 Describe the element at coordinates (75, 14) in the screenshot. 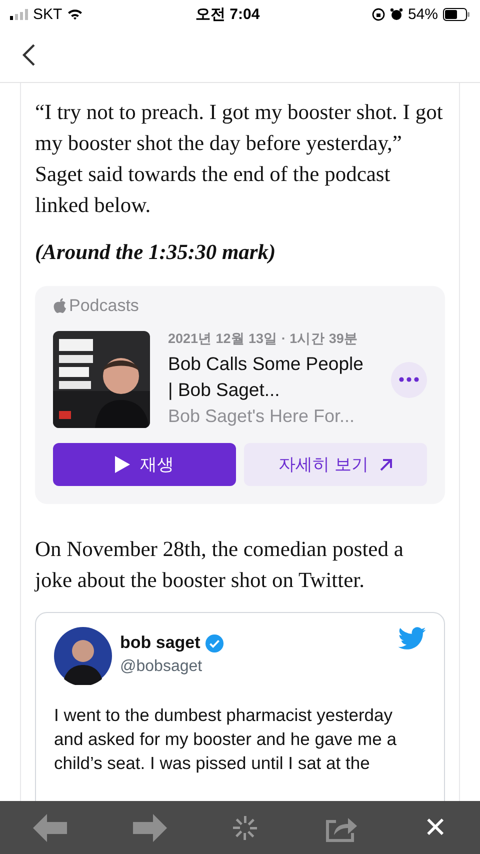

I see `wifi-icon` at that location.